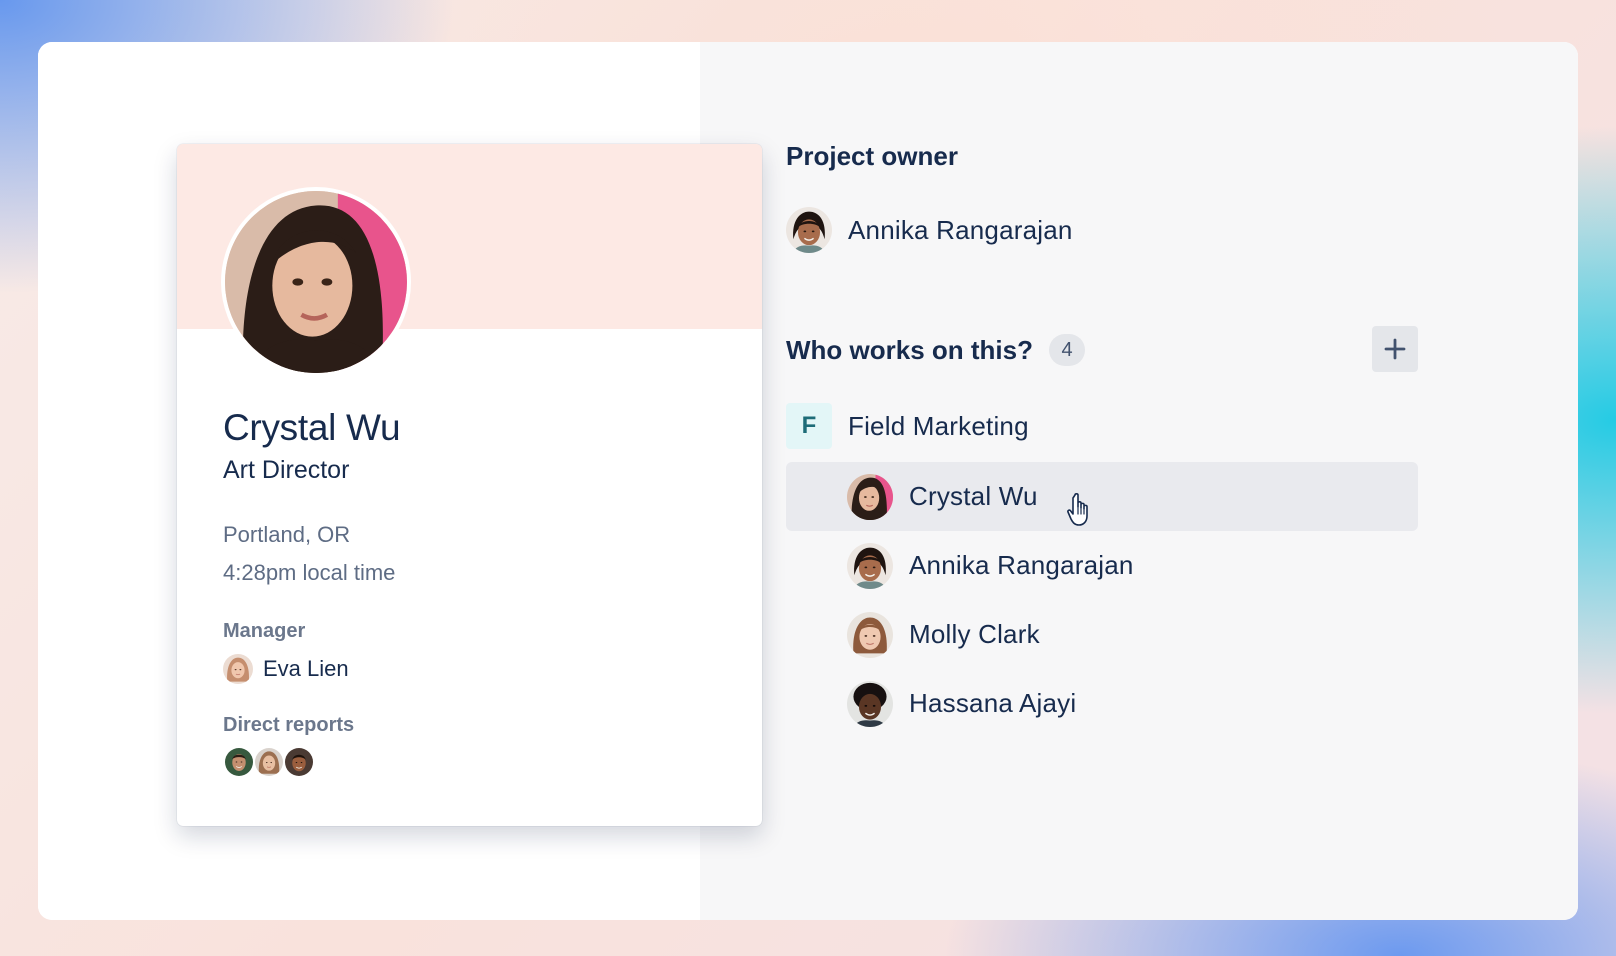 This screenshot has height=956, width=1616. What do you see at coordinates (1021, 565) in the screenshot?
I see `member-name: Annika Rangarajan` at bounding box center [1021, 565].